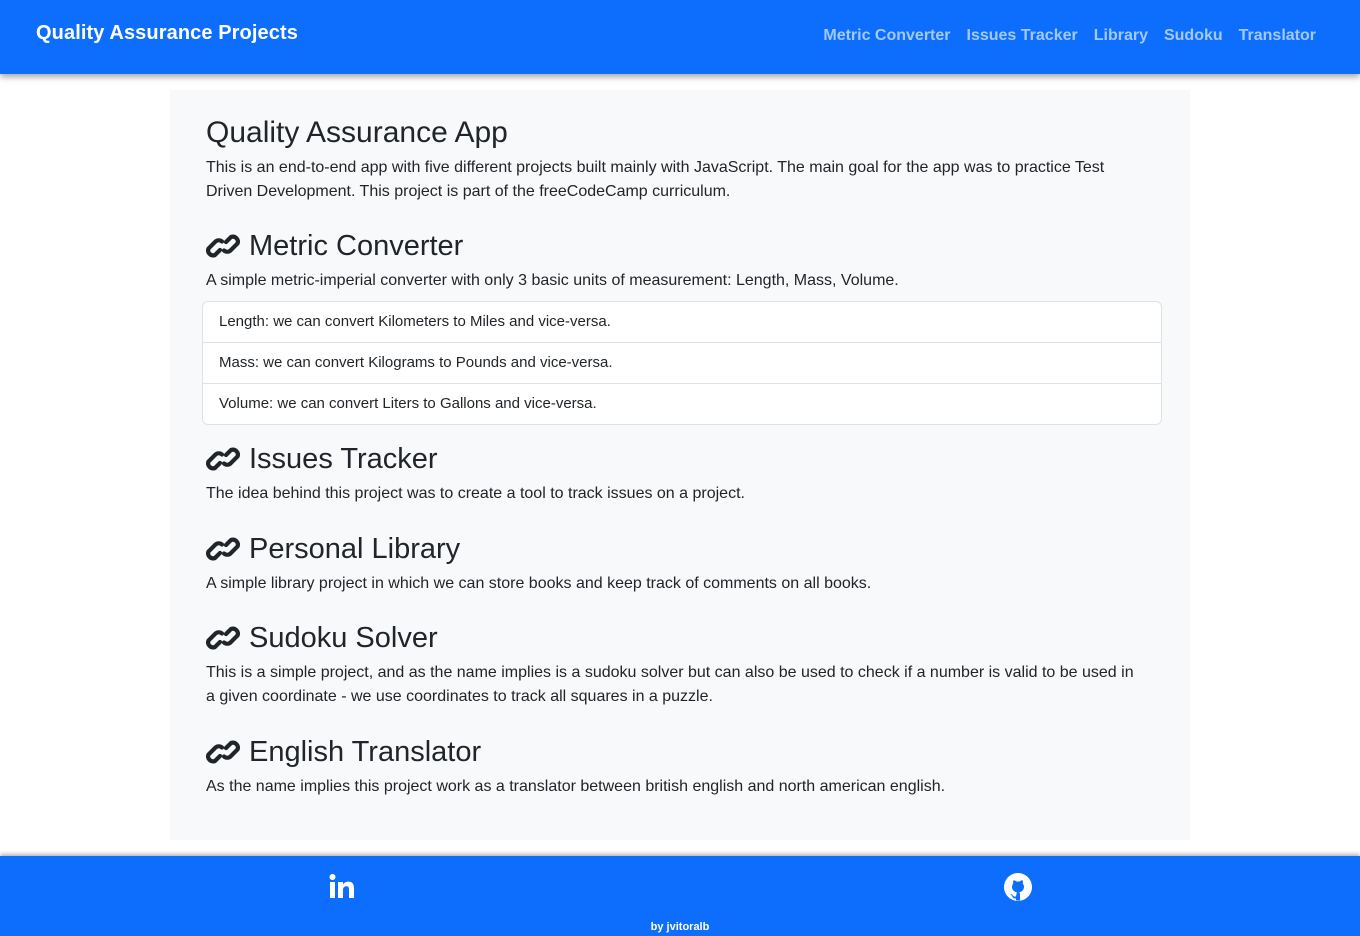 This screenshot has width=1360, height=936. What do you see at coordinates (685, 549) in the screenshot?
I see `section-title: Personal Library` at bounding box center [685, 549].